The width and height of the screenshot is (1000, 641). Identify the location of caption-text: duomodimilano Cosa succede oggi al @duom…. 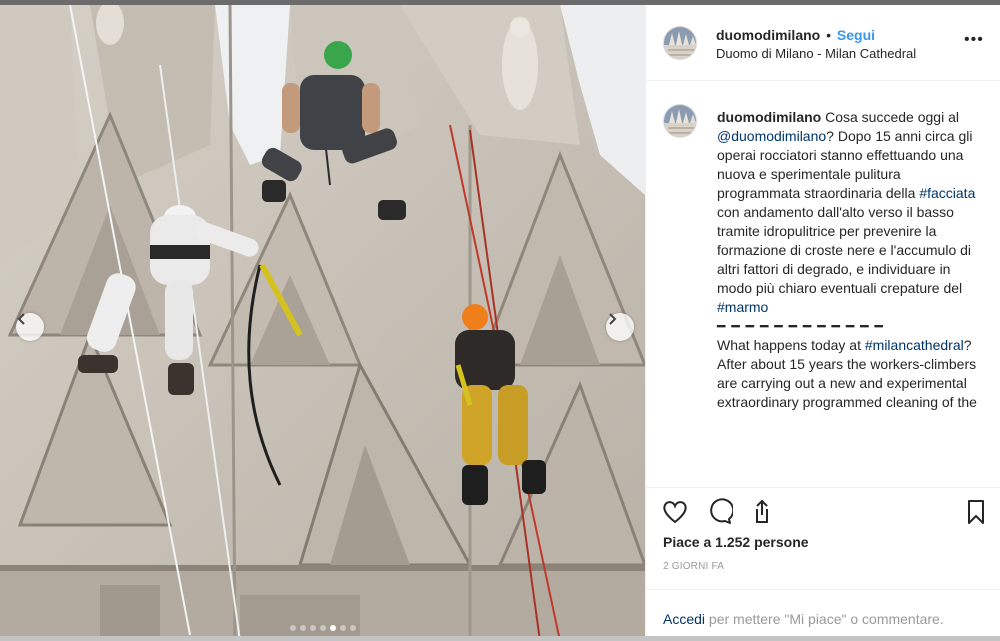
(849, 260).